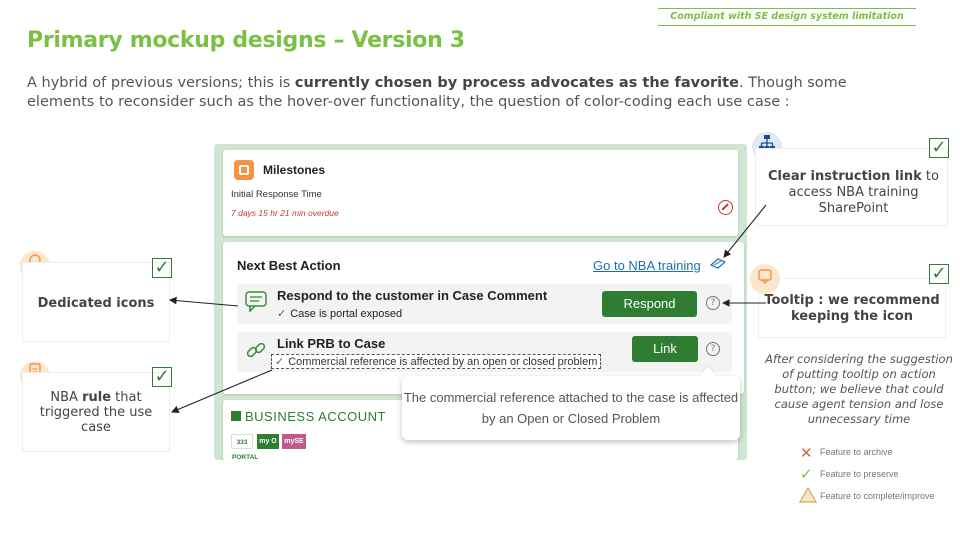 Image resolution: width=960 pixels, height=540 pixels. What do you see at coordinates (859, 474) in the screenshot?
I see `legend-preserve: Feature to preserve` at bounding box center [859, 474].